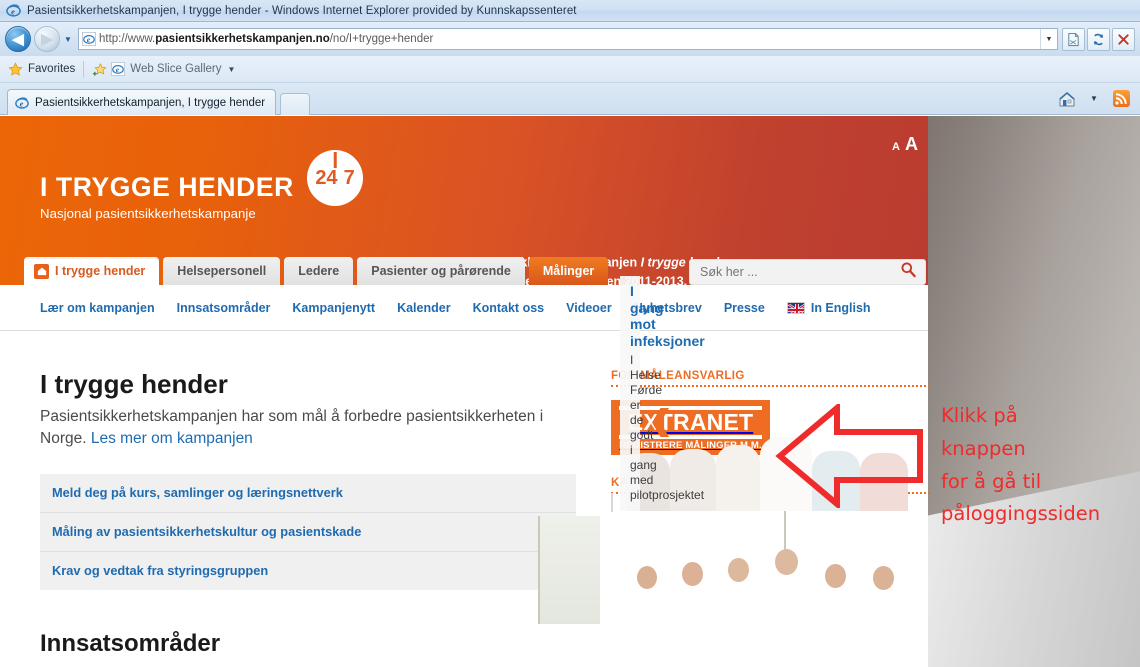  I want to click on subnav-item-kalender: Kalender, so click(424, 308).